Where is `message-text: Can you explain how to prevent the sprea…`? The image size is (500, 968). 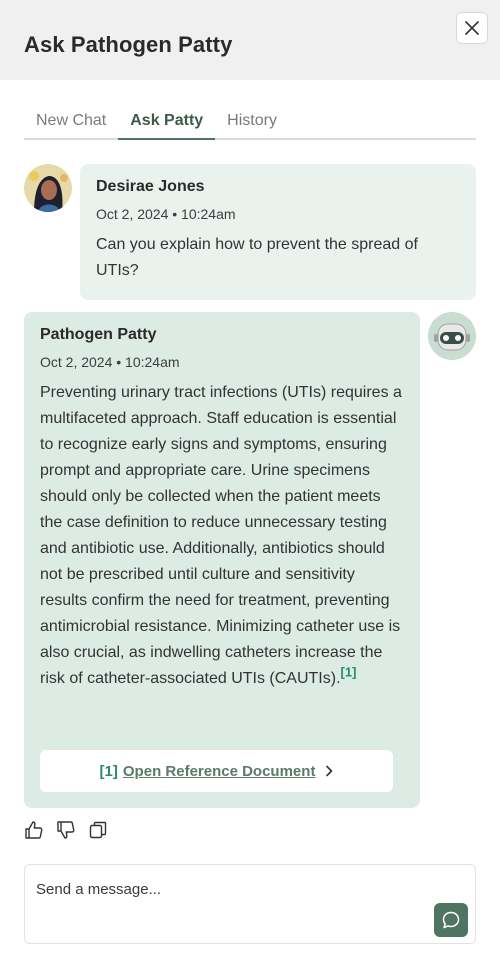 message-text: Can you explain how to prevent the sprea… is located at coordinates (257, 257).